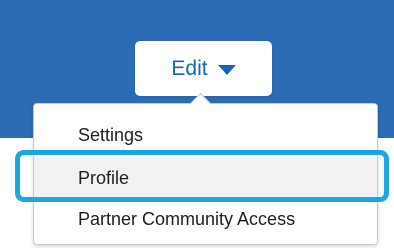 The image size is (394, 248). Describe the element at coordinates (205, 135) in the screenshot. I see `menu-item-settings: Settings` at that location.